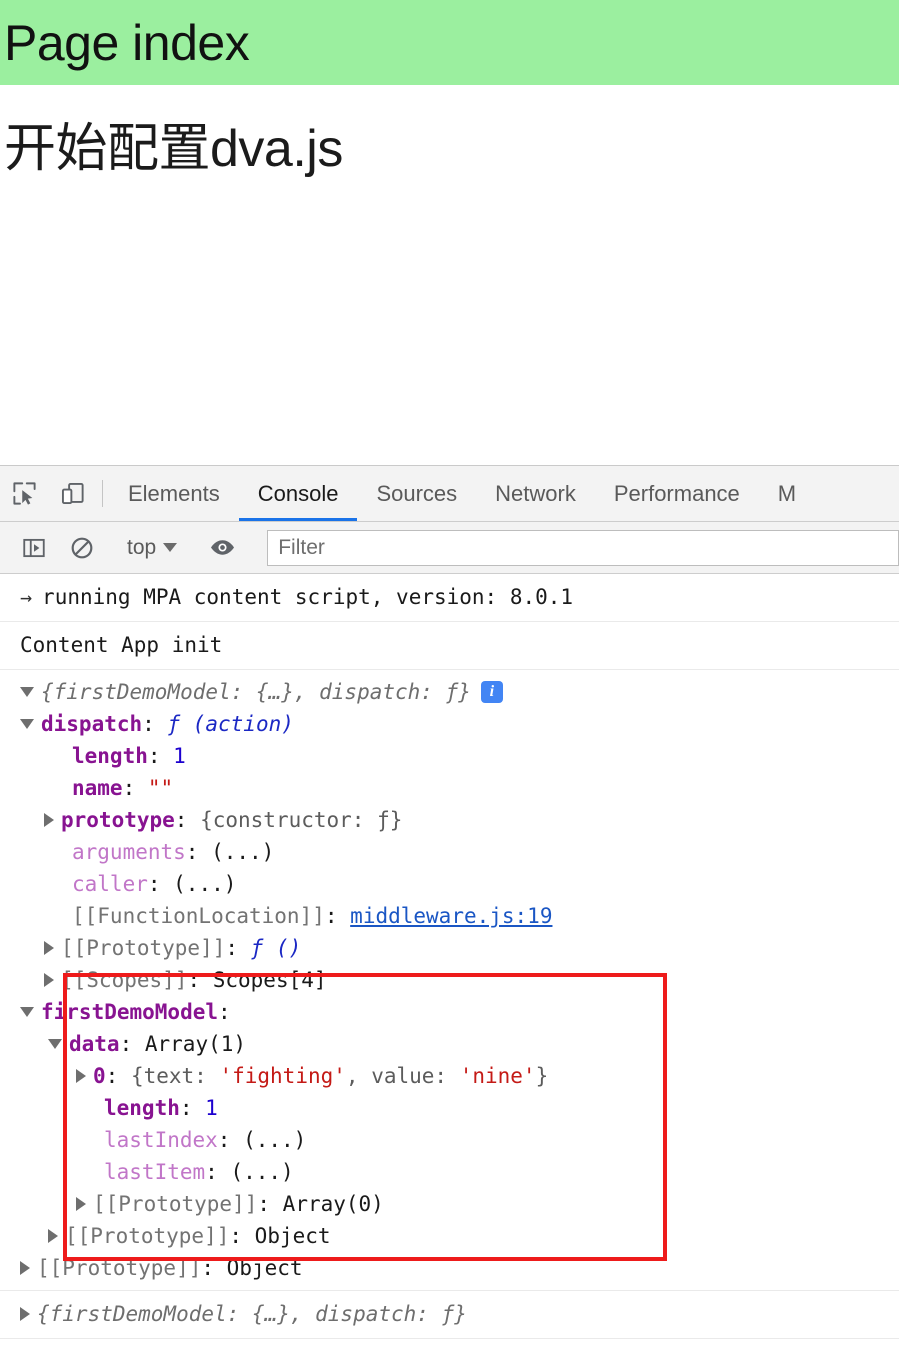 This screenshot has height=1351, width=899. What do you see at coordinates (142, 547) in the screenshot?
I see `execution-context-label: top` at bounding box center [142, 547].